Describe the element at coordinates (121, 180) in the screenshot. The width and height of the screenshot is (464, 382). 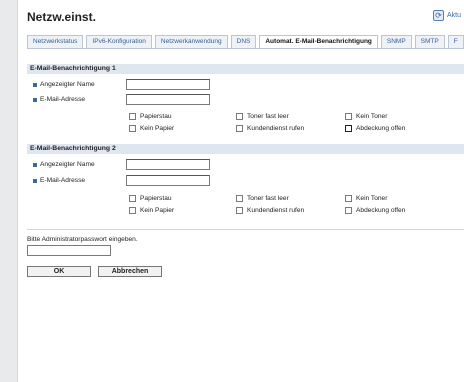
I see `email-row-2: E-Mail-Adresse` at that location.